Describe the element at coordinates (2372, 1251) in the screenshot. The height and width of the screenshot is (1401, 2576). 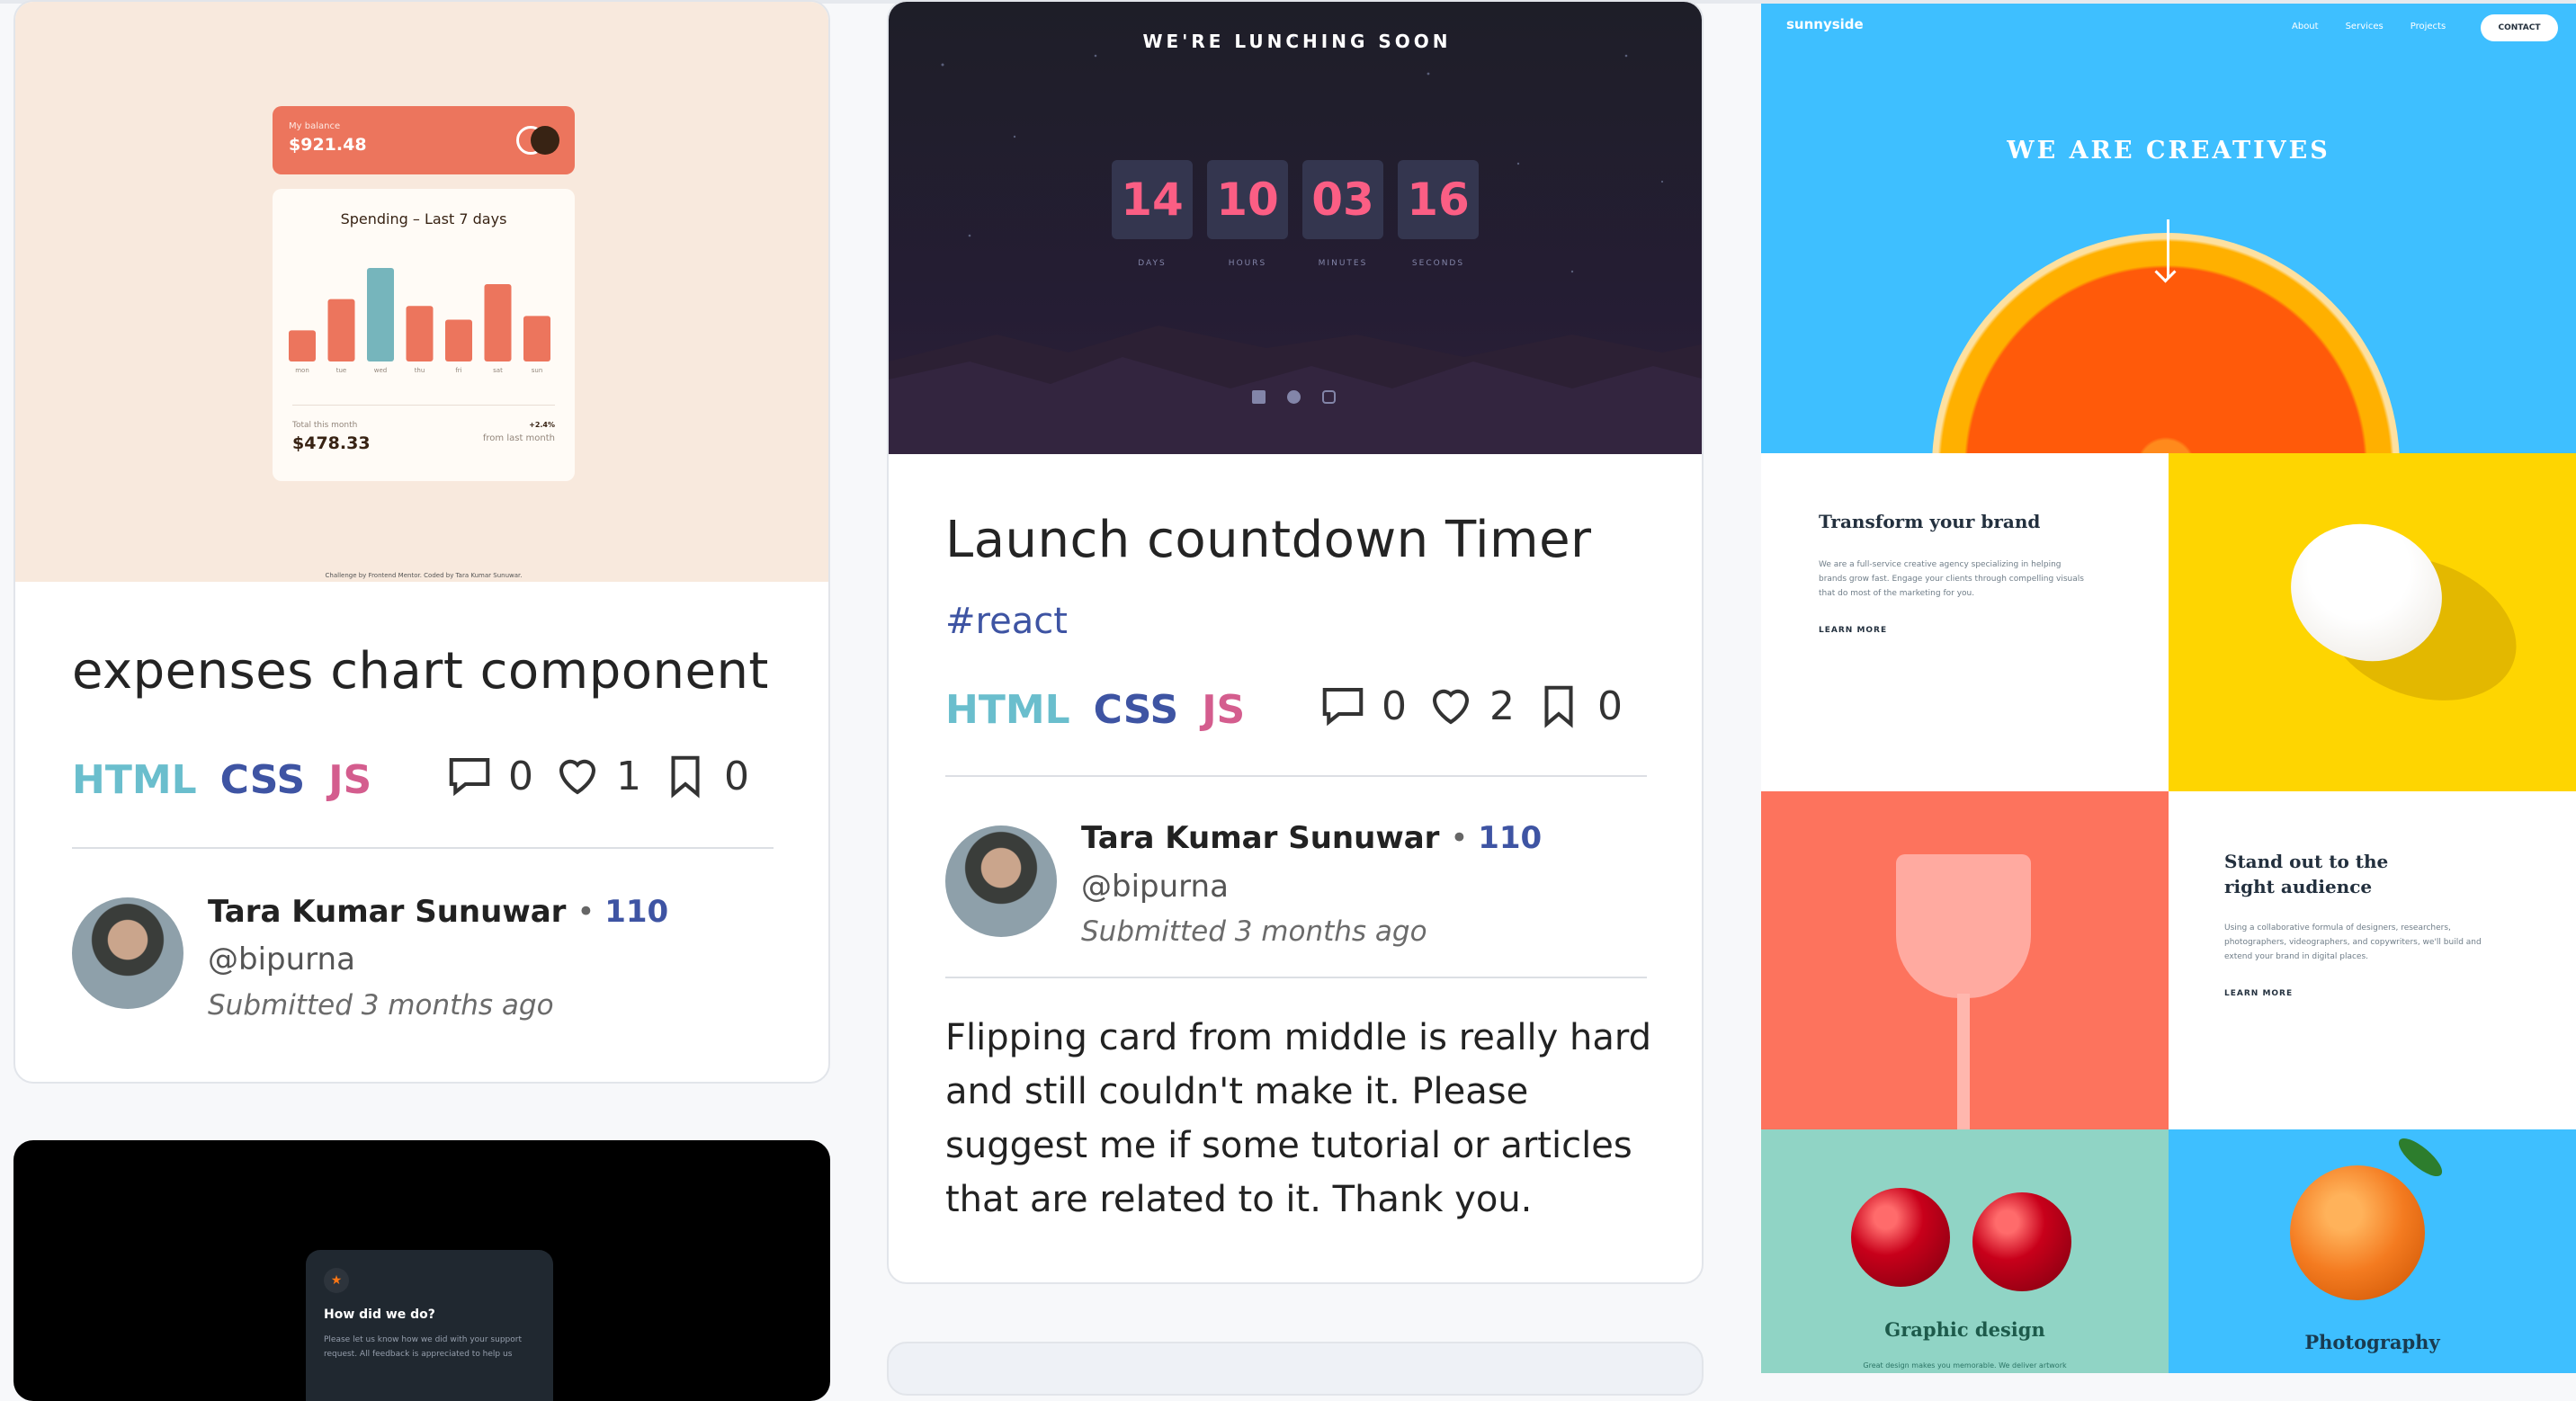
I see `tile-photography: Photography` at that location.